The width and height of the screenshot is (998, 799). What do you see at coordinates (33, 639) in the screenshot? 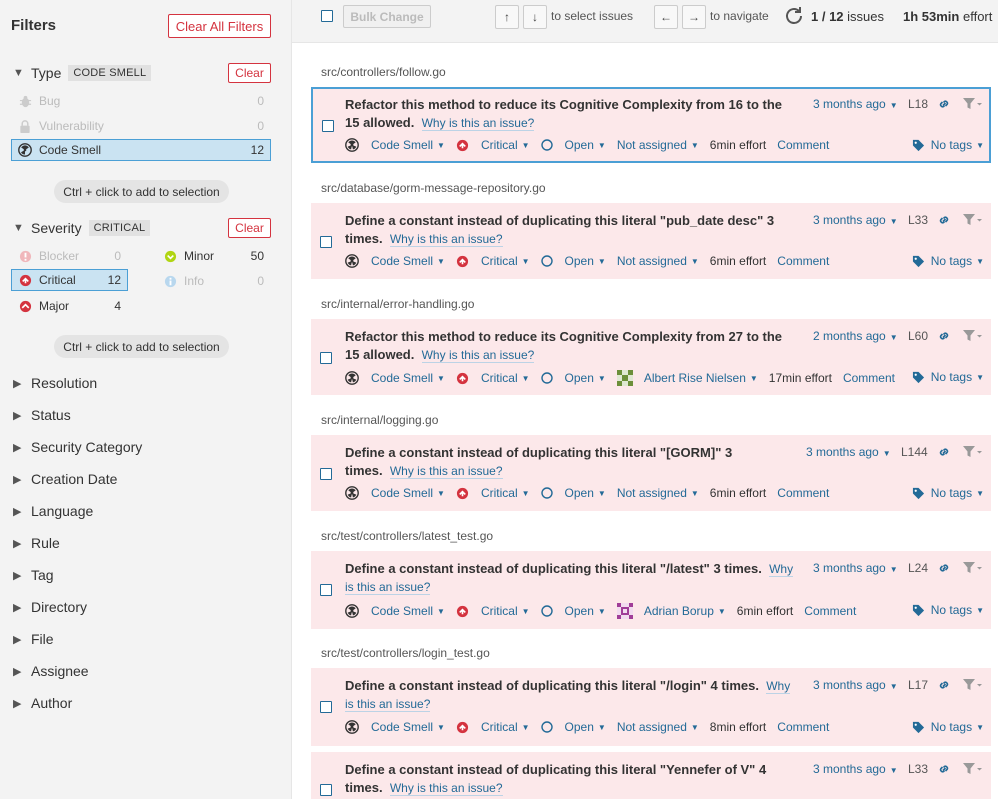
I see `facet-file: ▶ File` at bounding box center [33, 639].